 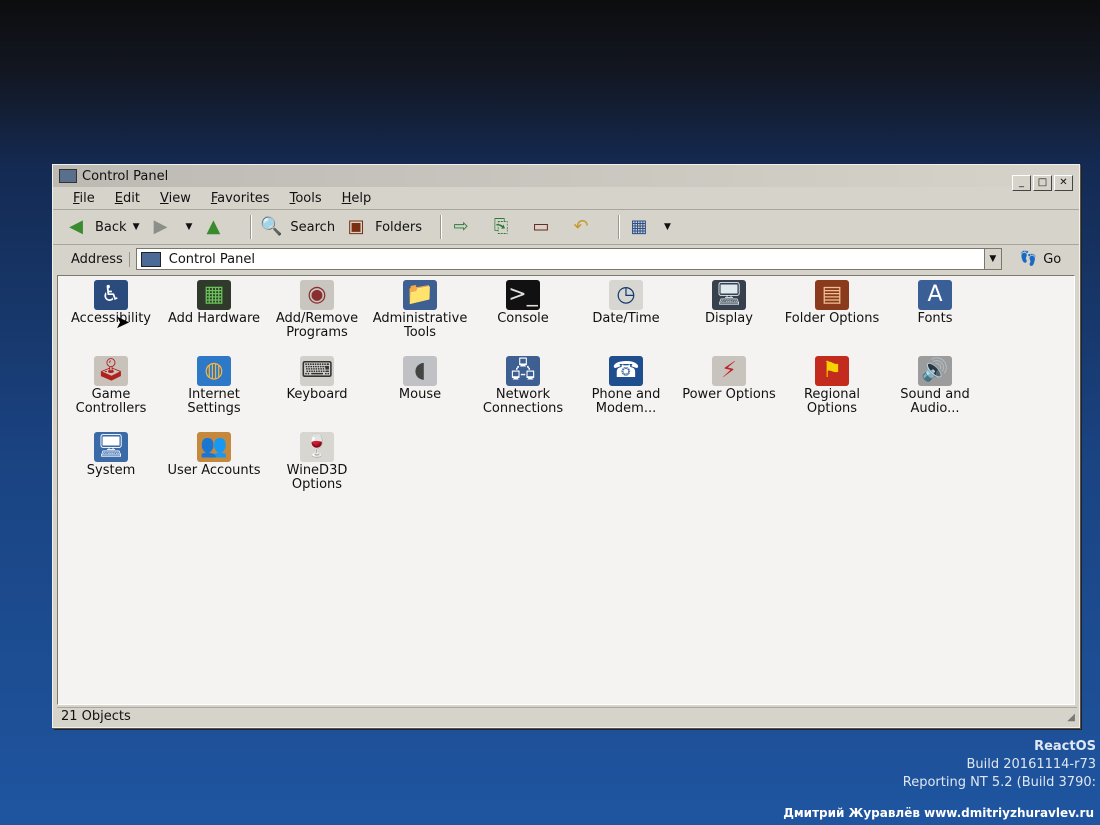 I want to click on menu-file: File, so click(x=84, y=198).